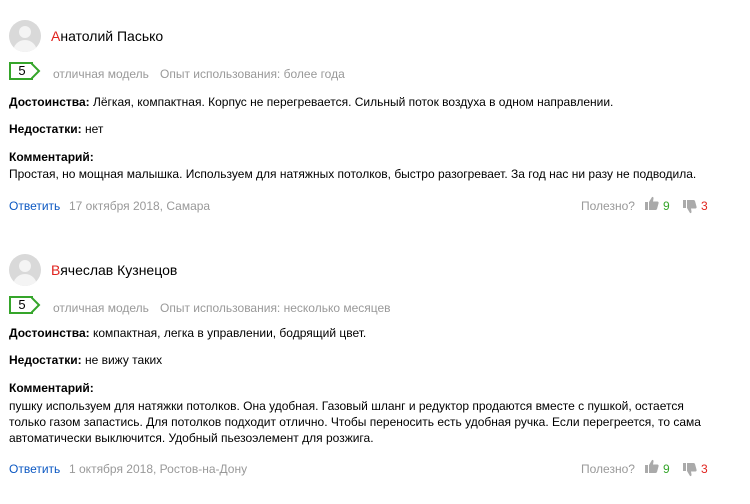  What do you see at coordinates (252, 74) in the screenshot?
I see `usage-experience: Опыт использования: более года` at bounding box center [252, 74].